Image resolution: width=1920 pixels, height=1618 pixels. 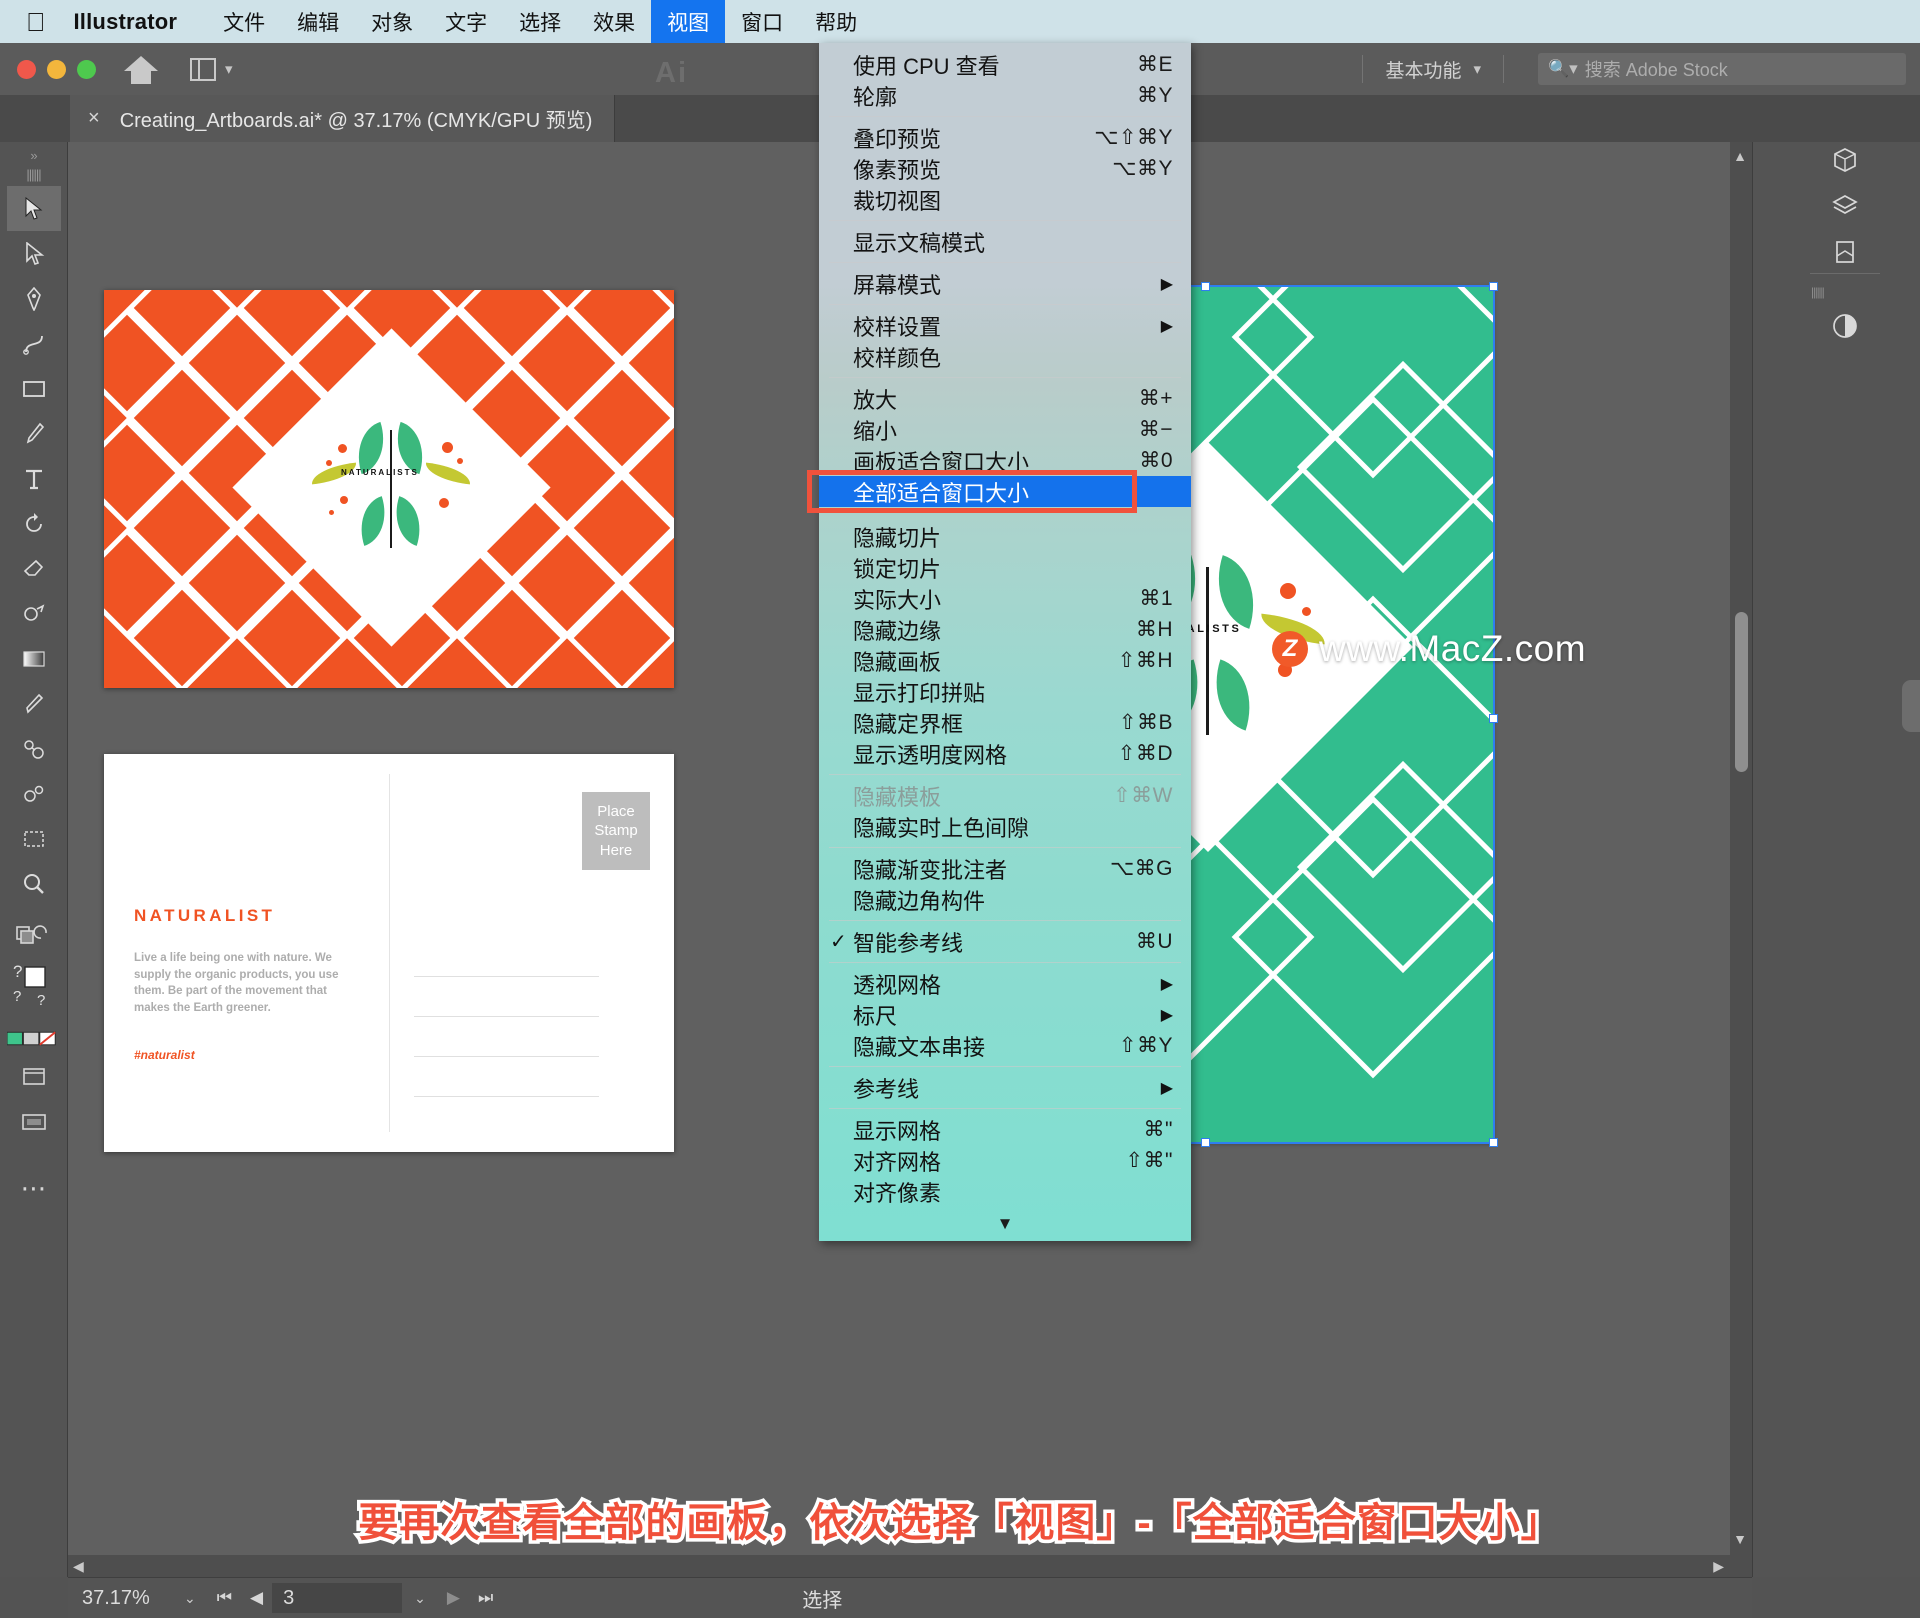 What do you see at coordinates (762, 21) in the screenshot?
I see `menubar-item-window: 窗口` at bounding box center [762, 21].